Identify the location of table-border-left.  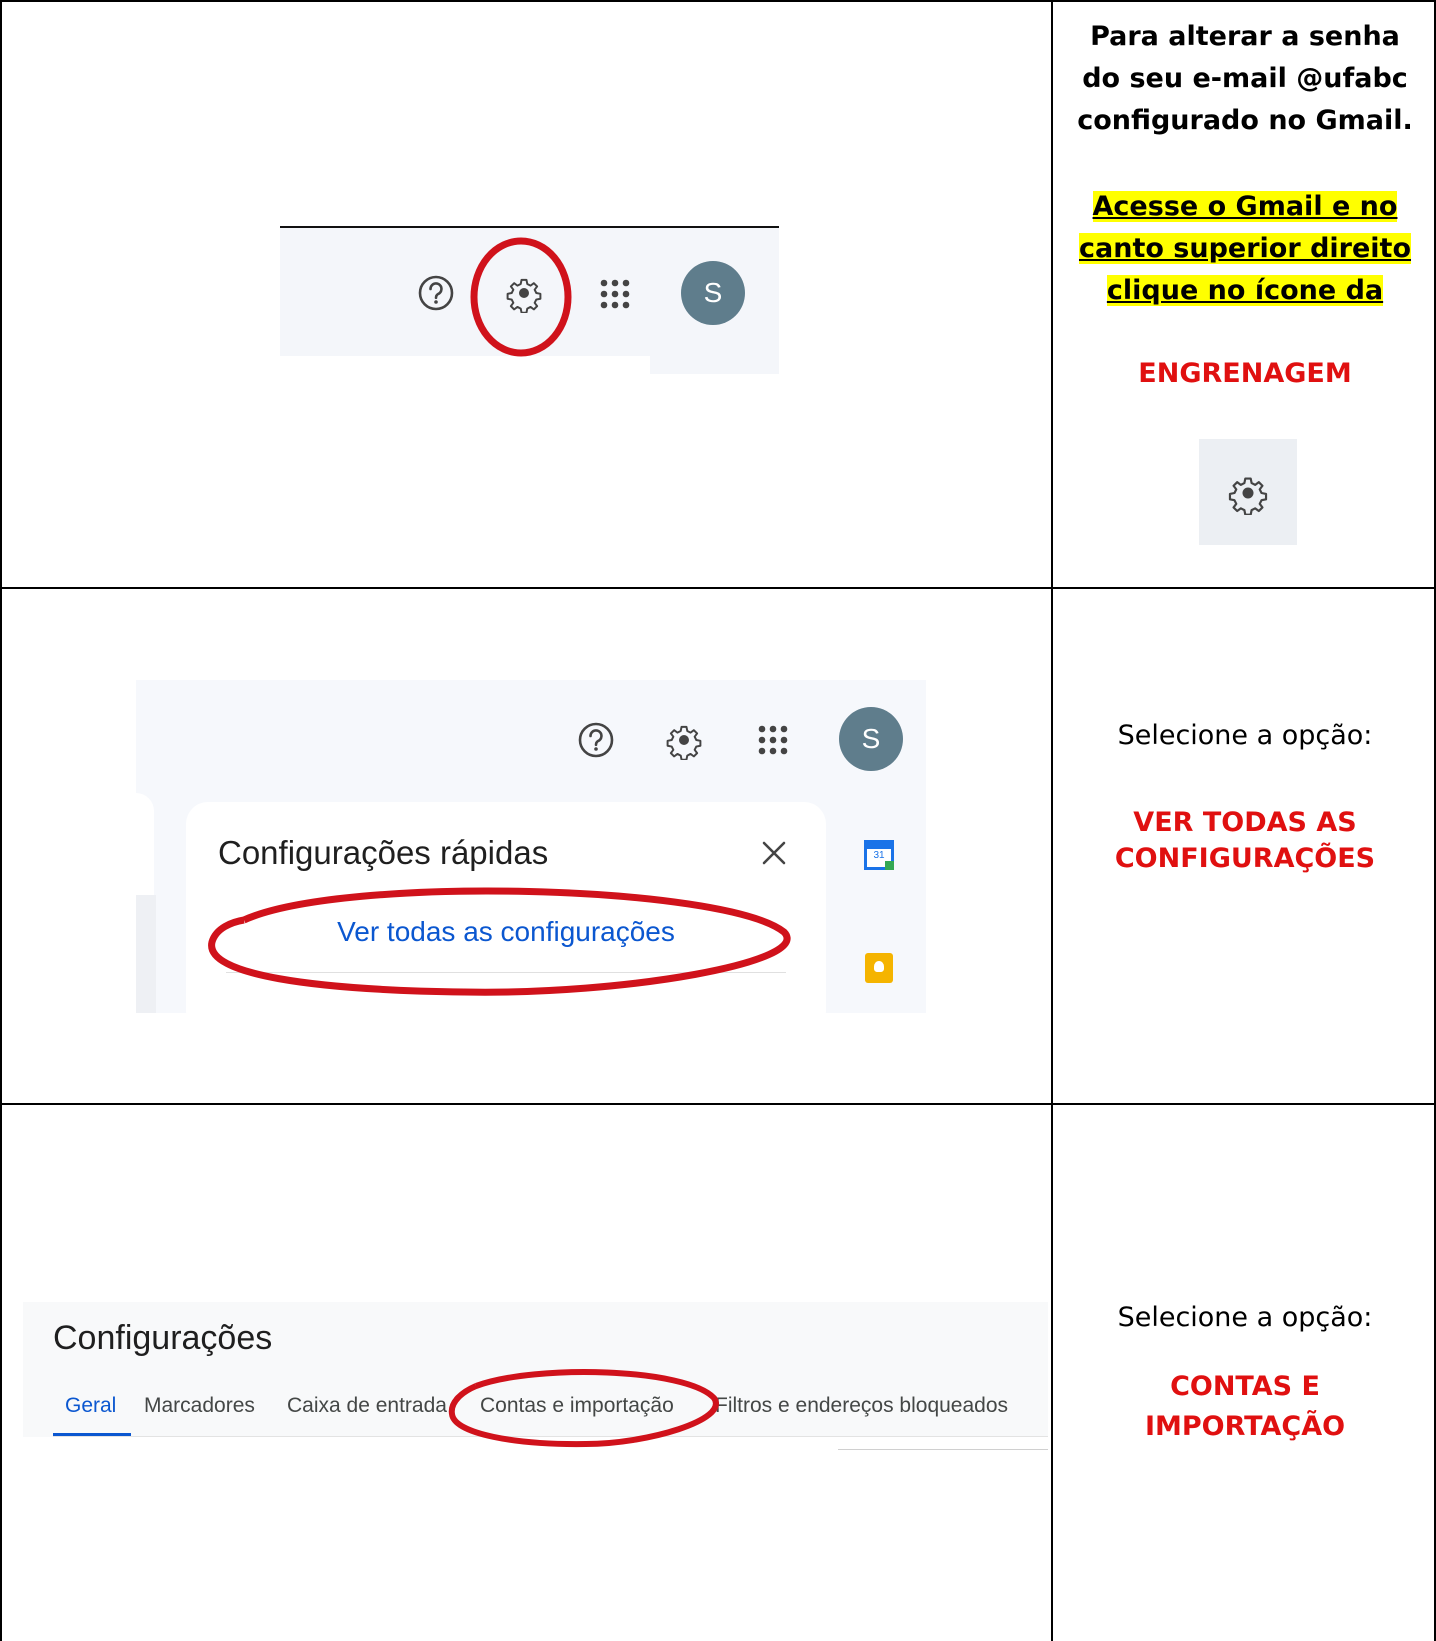
(1, 820).